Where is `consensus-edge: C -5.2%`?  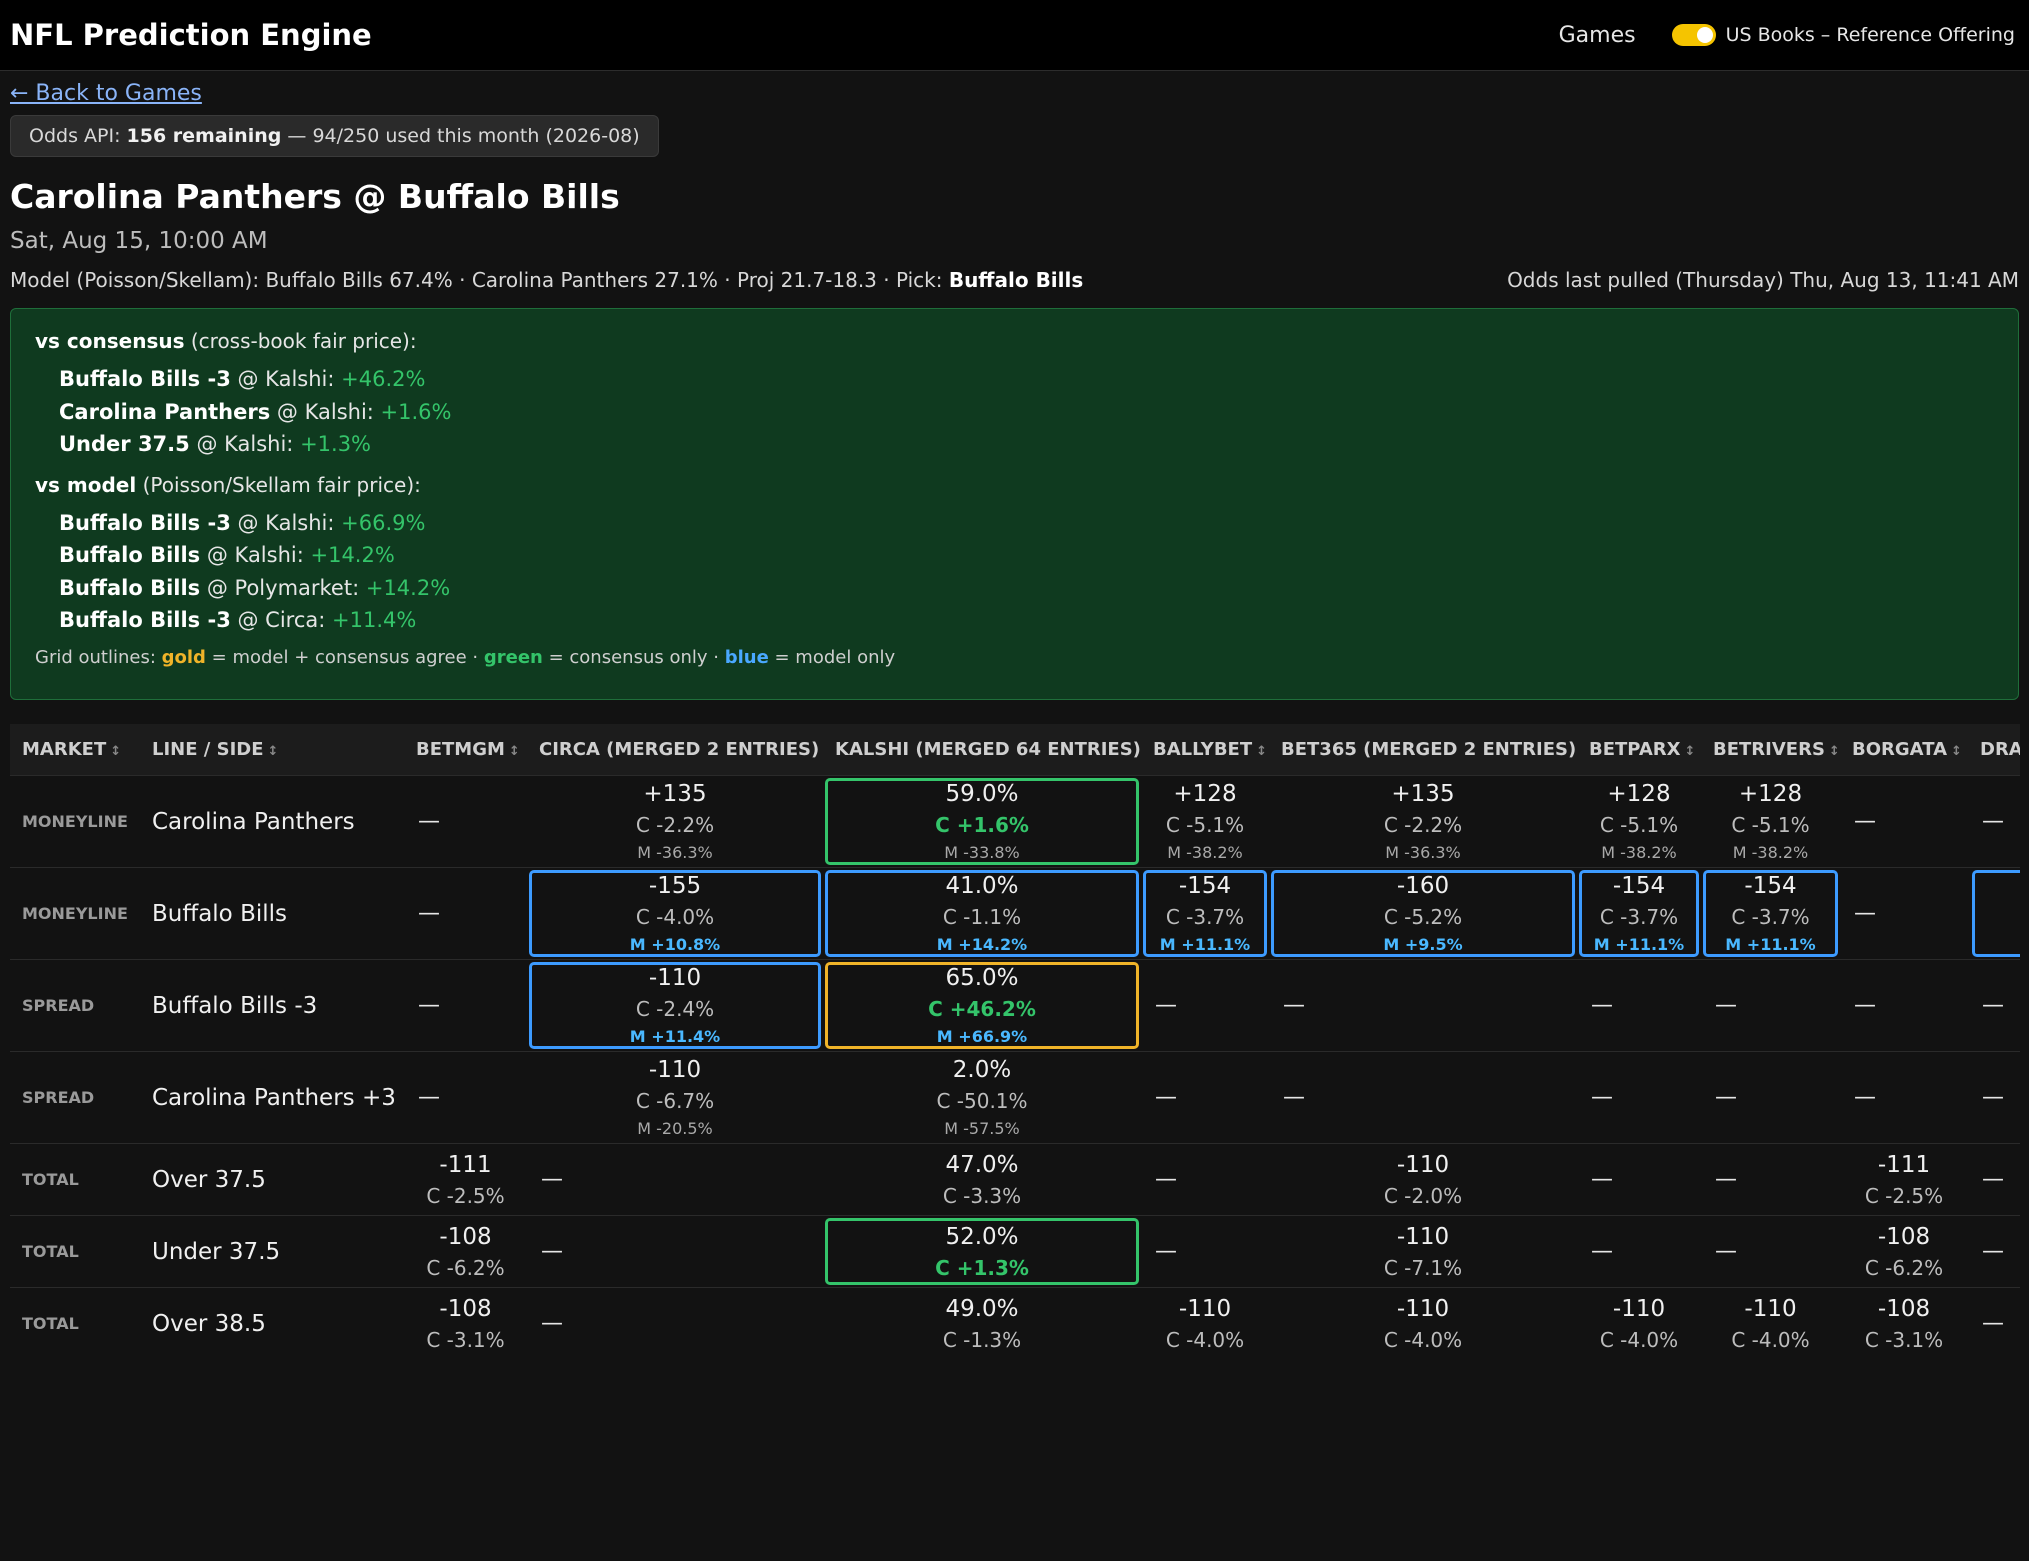 consensus-edge: C -5.2% is located at coordinates (1423, 916).